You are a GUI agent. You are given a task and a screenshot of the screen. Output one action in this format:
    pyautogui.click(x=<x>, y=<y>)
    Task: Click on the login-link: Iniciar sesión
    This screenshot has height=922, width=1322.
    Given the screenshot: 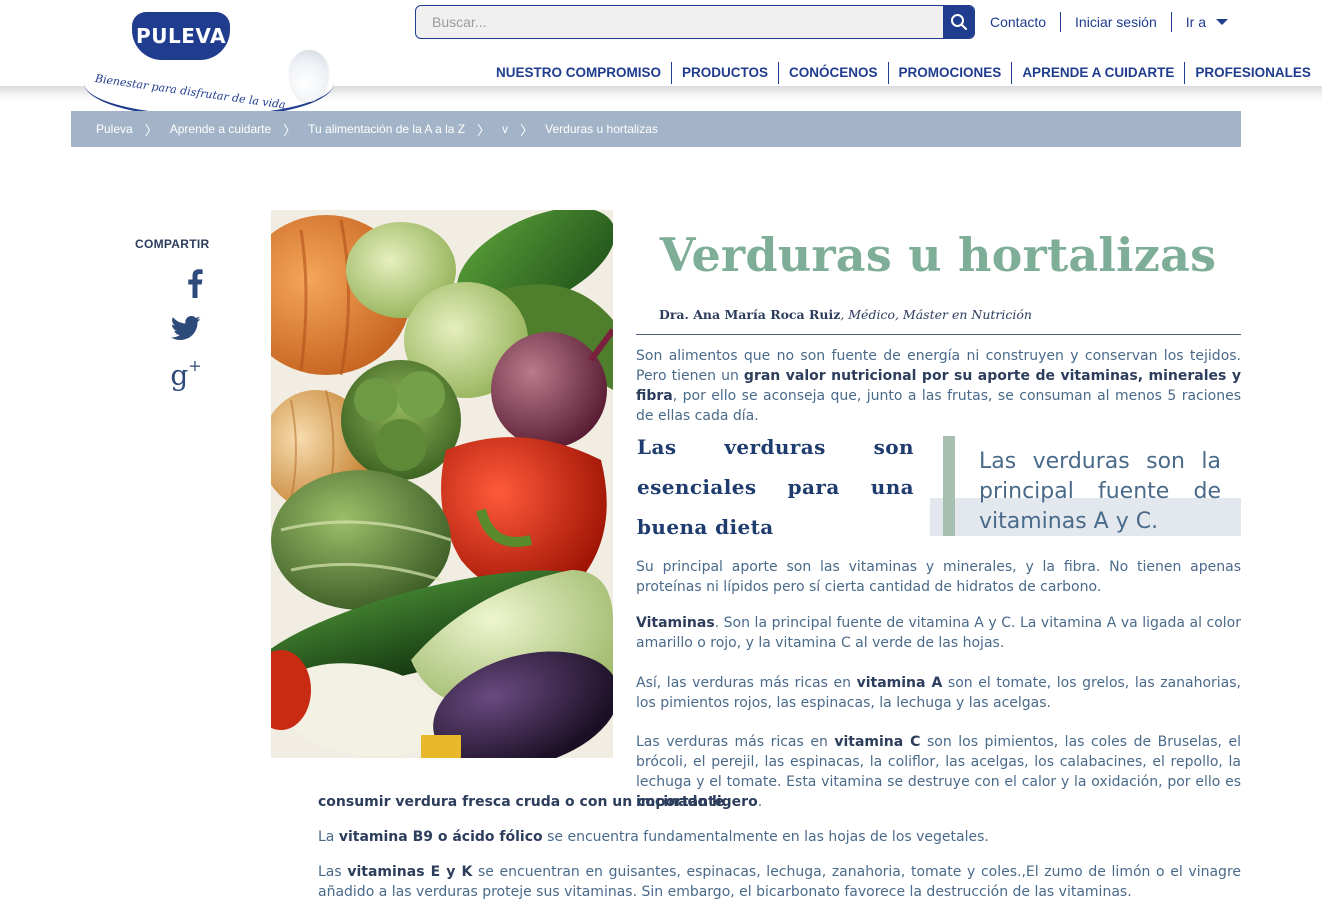 What is the action you would take?
    pyautogui.click(x=1116, y=22)
    